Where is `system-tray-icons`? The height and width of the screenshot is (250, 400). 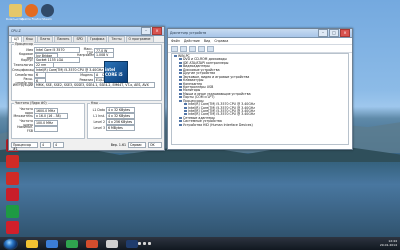
system-tray-icons is located at coordinates (144, 243).